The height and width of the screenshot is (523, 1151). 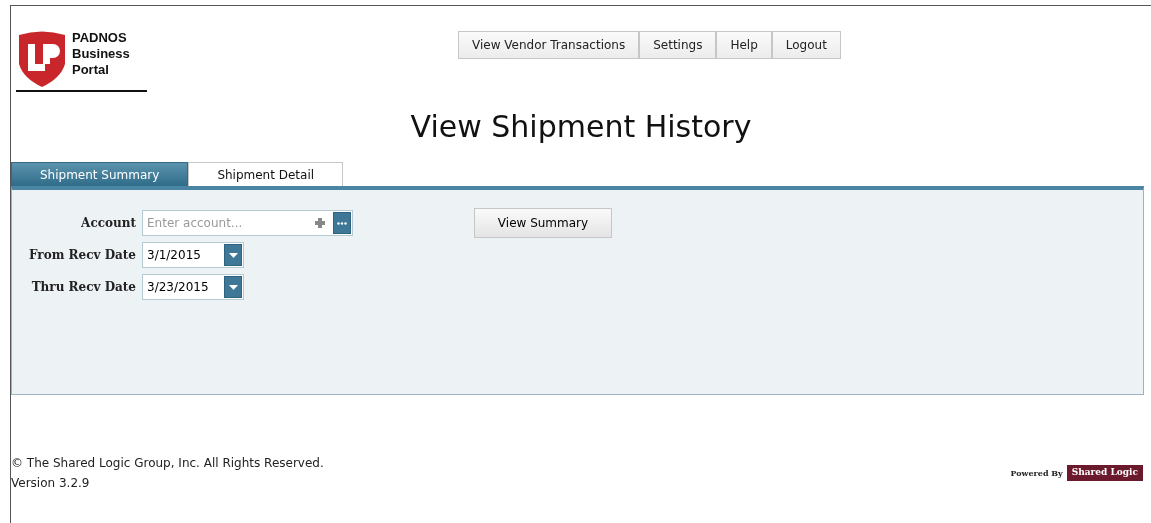 I want to click on page-title: View Shipment History, so click(x=581, y=127).